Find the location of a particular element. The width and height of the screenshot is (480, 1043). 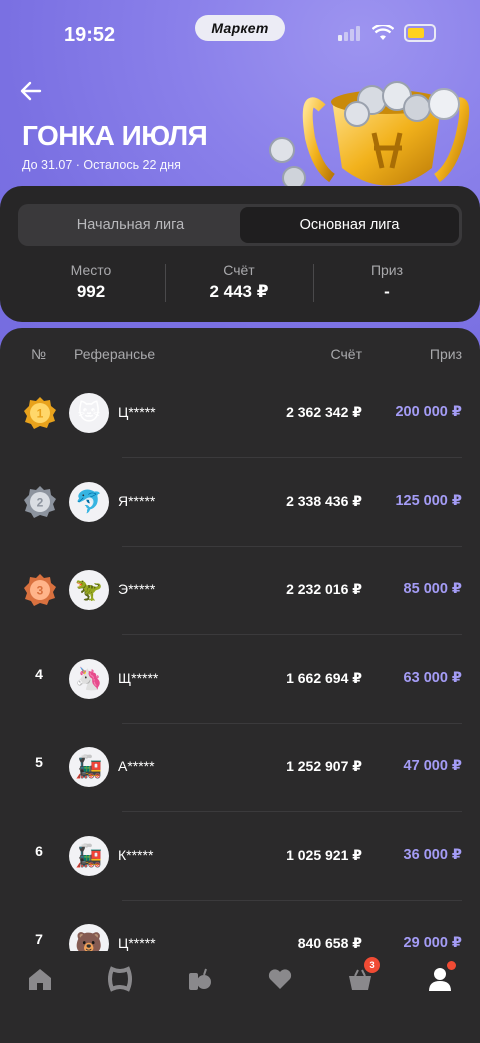

col-score: Счёт is located at coordinates (346, 354).